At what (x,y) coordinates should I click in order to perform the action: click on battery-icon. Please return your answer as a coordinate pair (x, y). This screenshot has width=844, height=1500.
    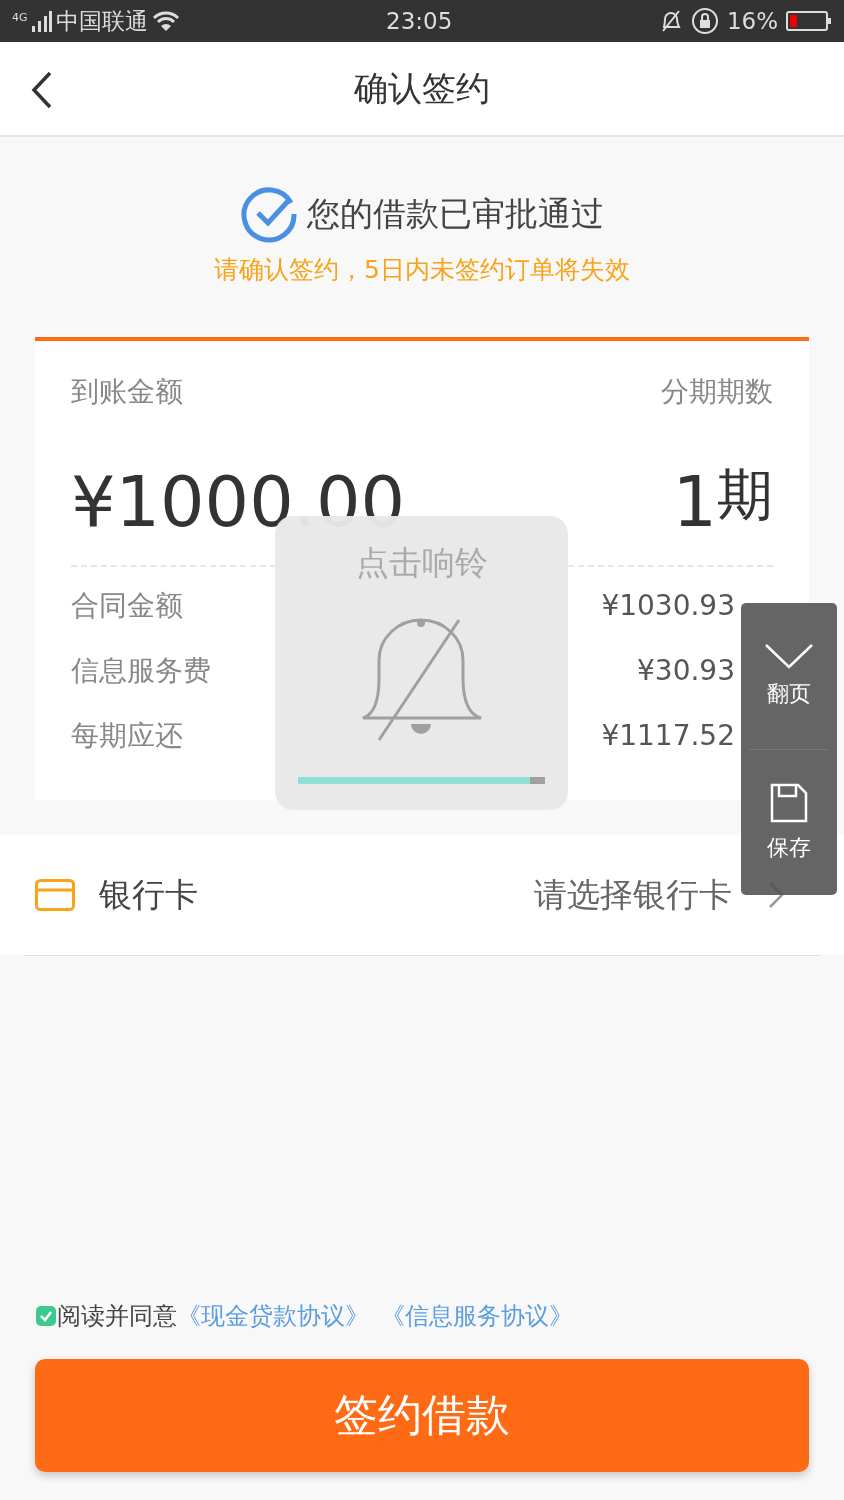
    Looking at the image, I should click on (809, 21).